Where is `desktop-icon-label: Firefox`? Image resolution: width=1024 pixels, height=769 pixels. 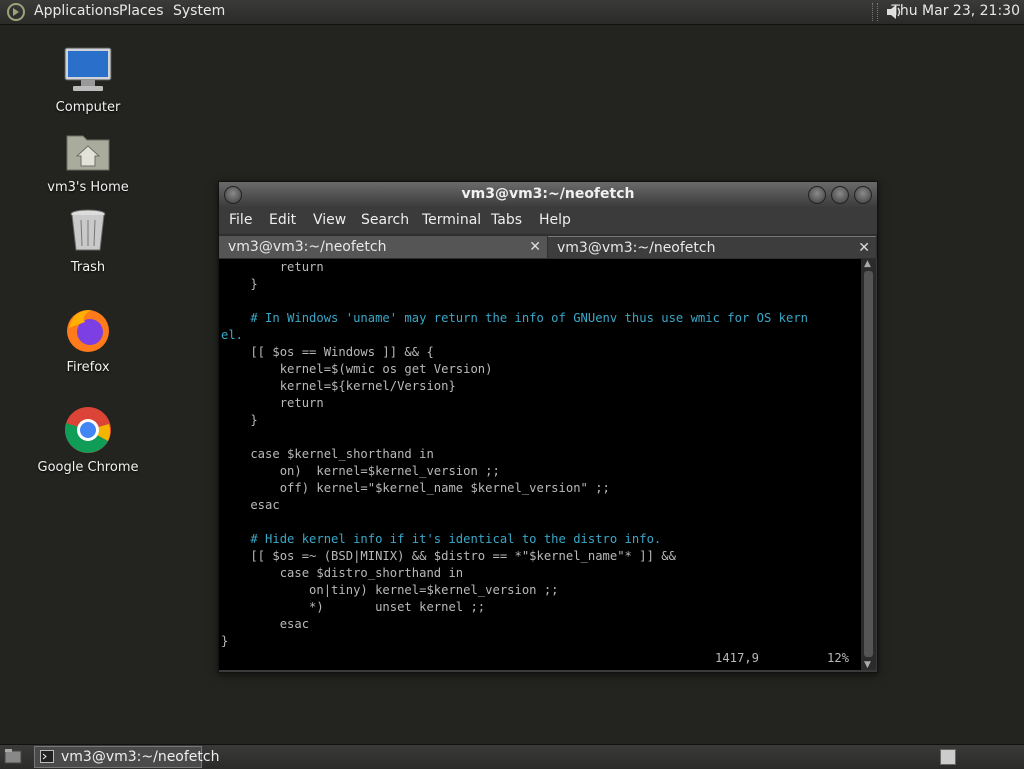 desktop-icon-label: Firefox is located at coordinates (88, 367).